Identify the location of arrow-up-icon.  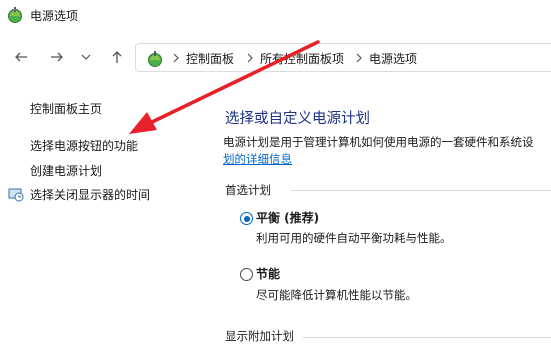
(117, 57).